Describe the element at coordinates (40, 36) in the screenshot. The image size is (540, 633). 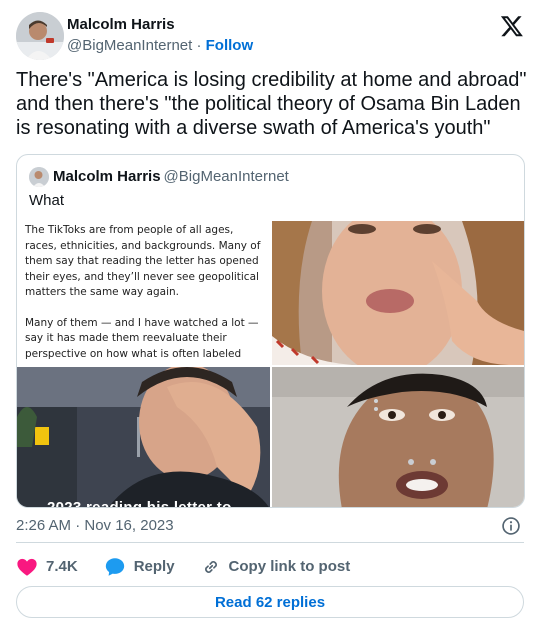
I see `author-avatar` at that location.